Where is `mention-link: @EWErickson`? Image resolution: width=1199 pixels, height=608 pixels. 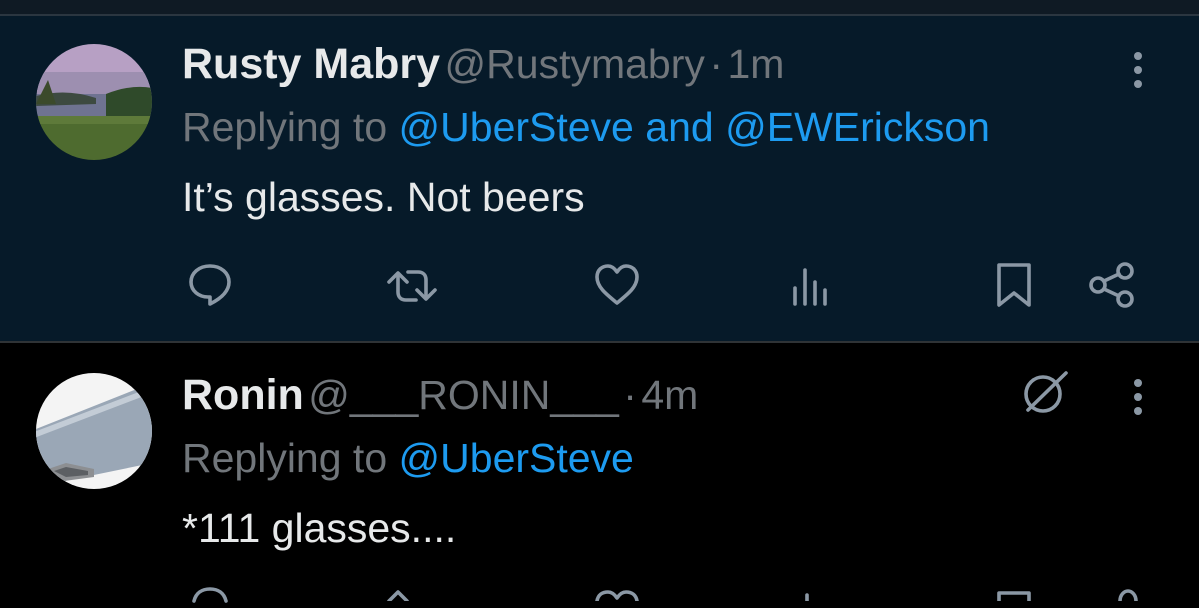
mention-link: @EWErickson is located at coordinates (857, 127).